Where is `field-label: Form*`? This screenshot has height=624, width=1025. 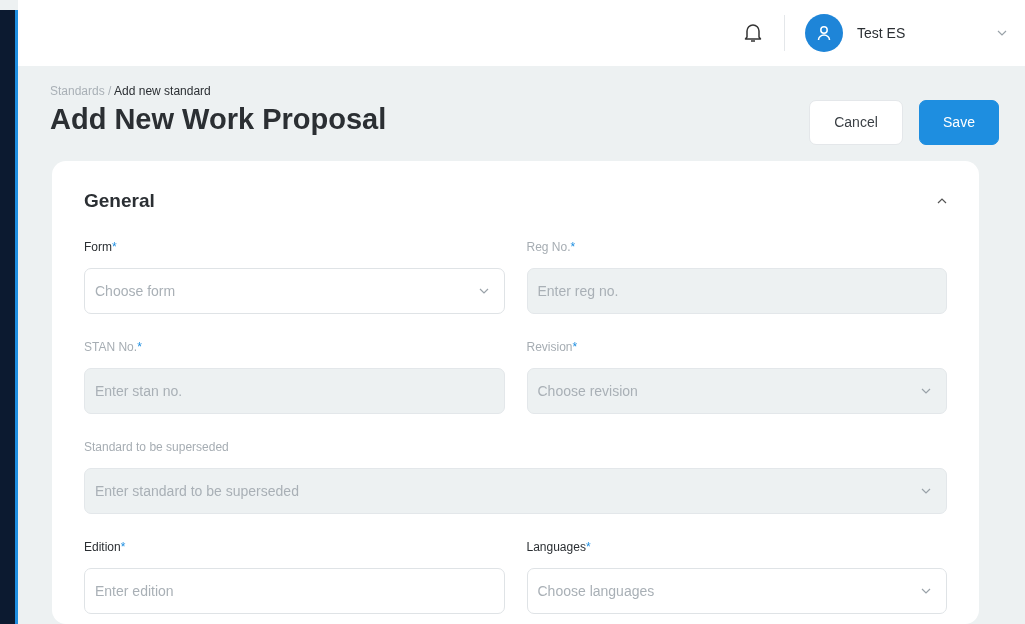
field-label: Form* is located at coordinates (100, 247).